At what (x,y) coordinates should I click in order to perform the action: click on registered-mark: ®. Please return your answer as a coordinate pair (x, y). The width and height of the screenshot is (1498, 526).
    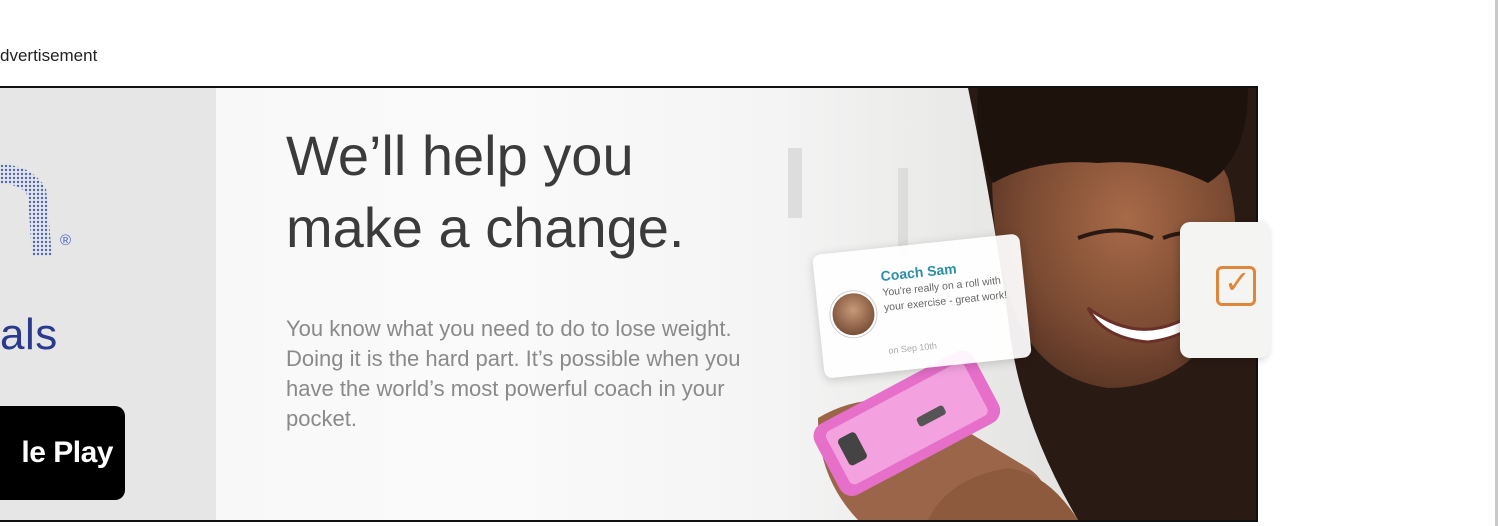
    Looking at the image, I should click on (66, 240).